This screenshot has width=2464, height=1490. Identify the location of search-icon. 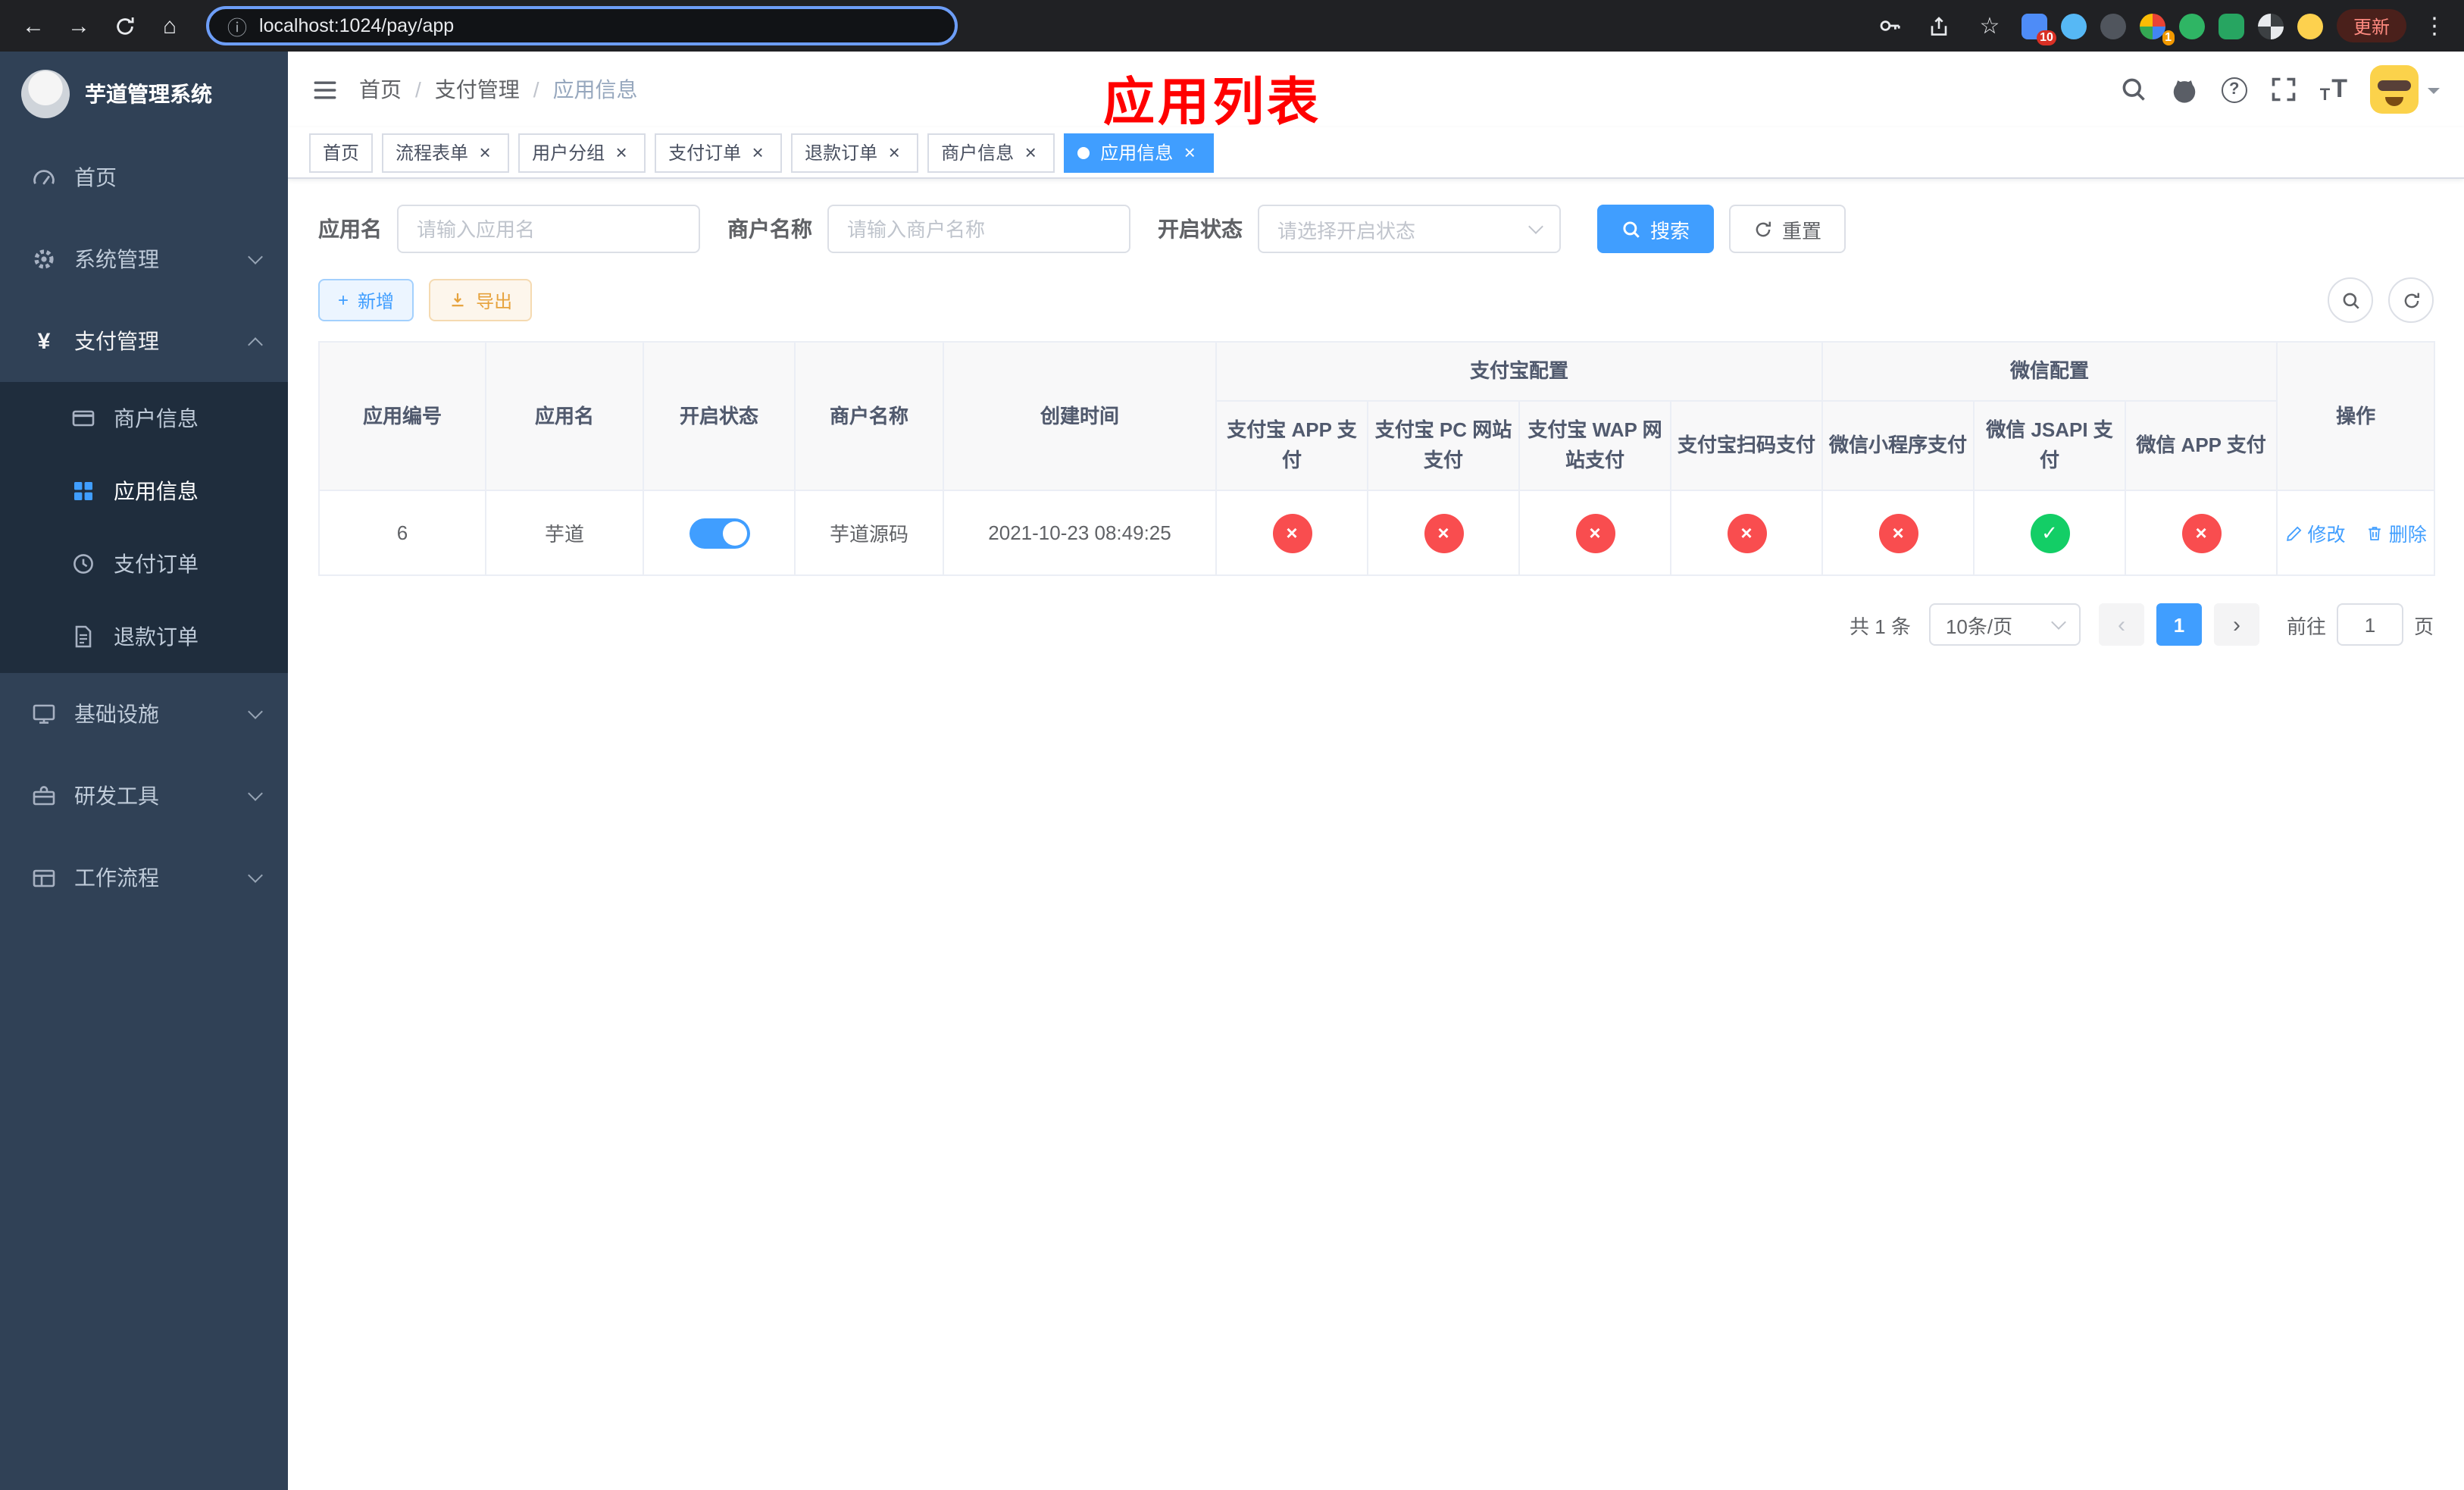
(2133, 89).